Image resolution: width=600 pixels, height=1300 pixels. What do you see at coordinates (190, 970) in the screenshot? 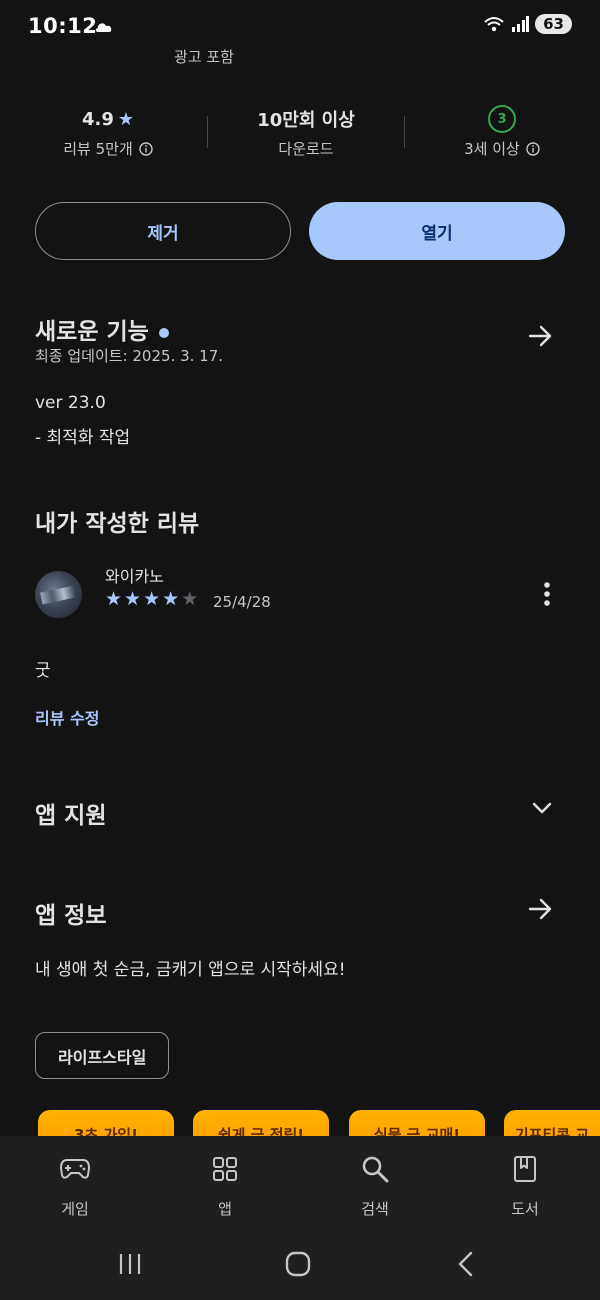
I see `app-description: 내 생애 첫 순금, 금캐기 앱으로 시작하세요!` at bounding box center [190, 970].